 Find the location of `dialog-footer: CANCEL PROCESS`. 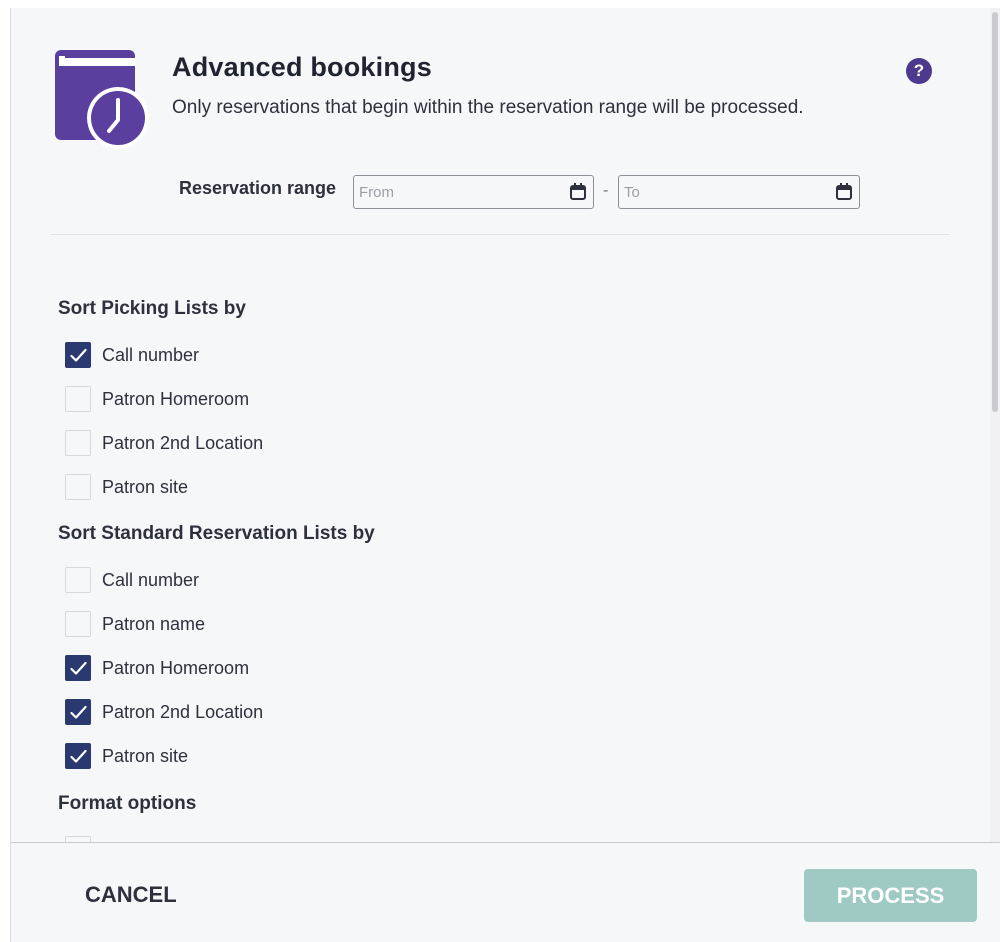

dialog-footer: CANCEL PROCESS is located at coordinates (505, 892).